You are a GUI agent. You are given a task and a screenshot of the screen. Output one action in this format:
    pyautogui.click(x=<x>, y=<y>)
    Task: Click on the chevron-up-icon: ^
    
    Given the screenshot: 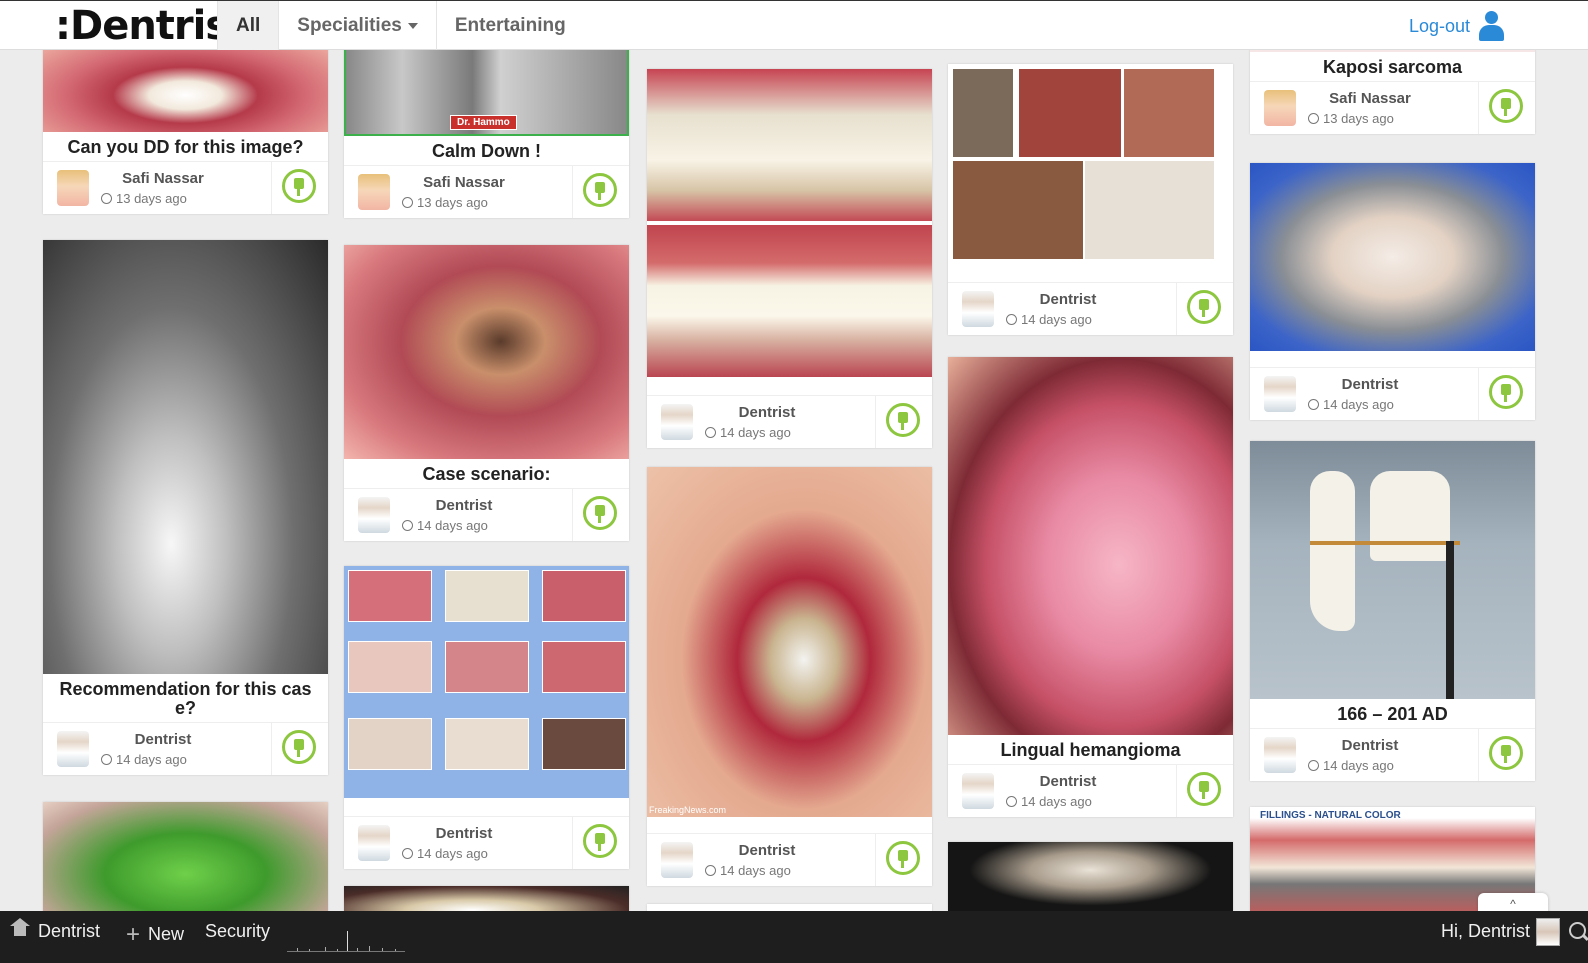 What is the action you would take?
    pyautogui.click(x=1513, y=904)
    